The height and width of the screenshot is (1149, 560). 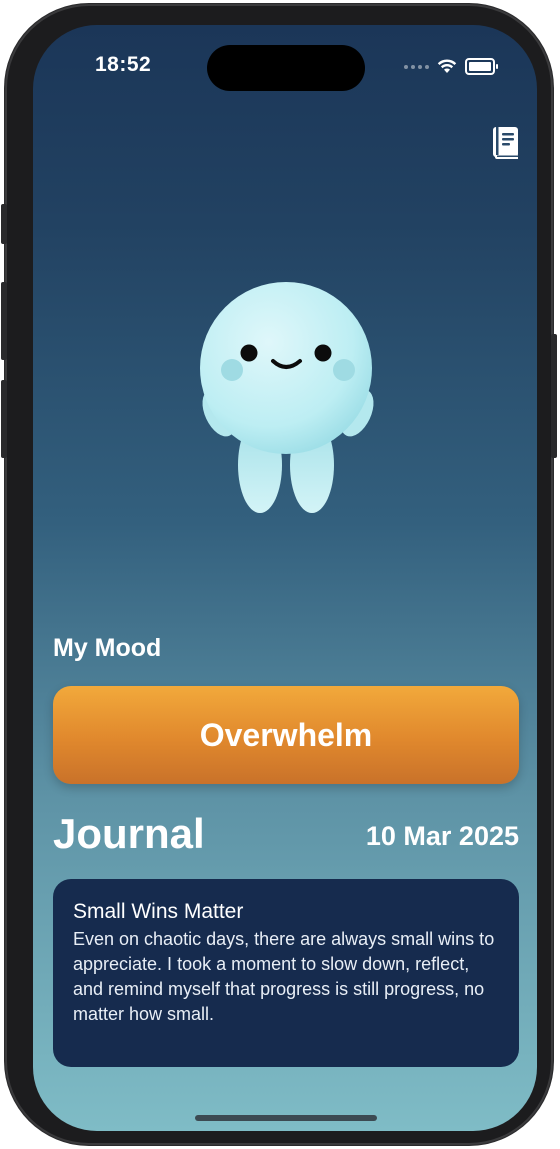 What do you see at coordinates (123, 64) in the screenshot?
I see `status-time: 18:52` at bounding box center [123, 64].